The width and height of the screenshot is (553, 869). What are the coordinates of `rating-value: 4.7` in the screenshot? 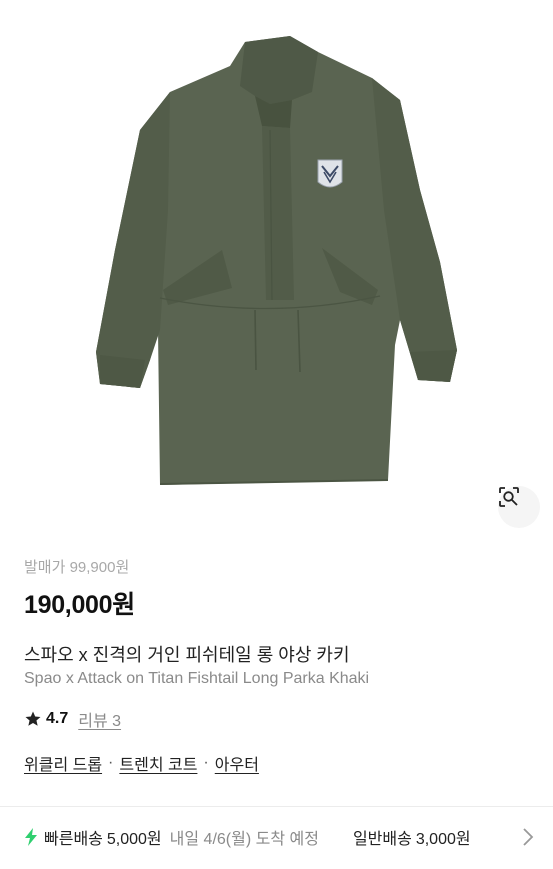 It's located at (57, 718).